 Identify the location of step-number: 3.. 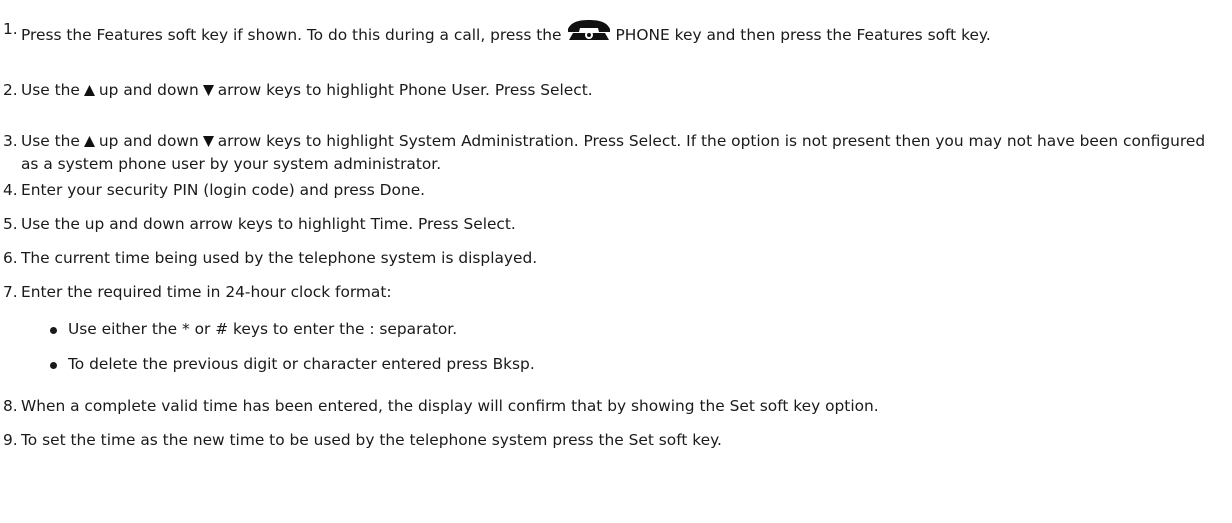
(10, 141).